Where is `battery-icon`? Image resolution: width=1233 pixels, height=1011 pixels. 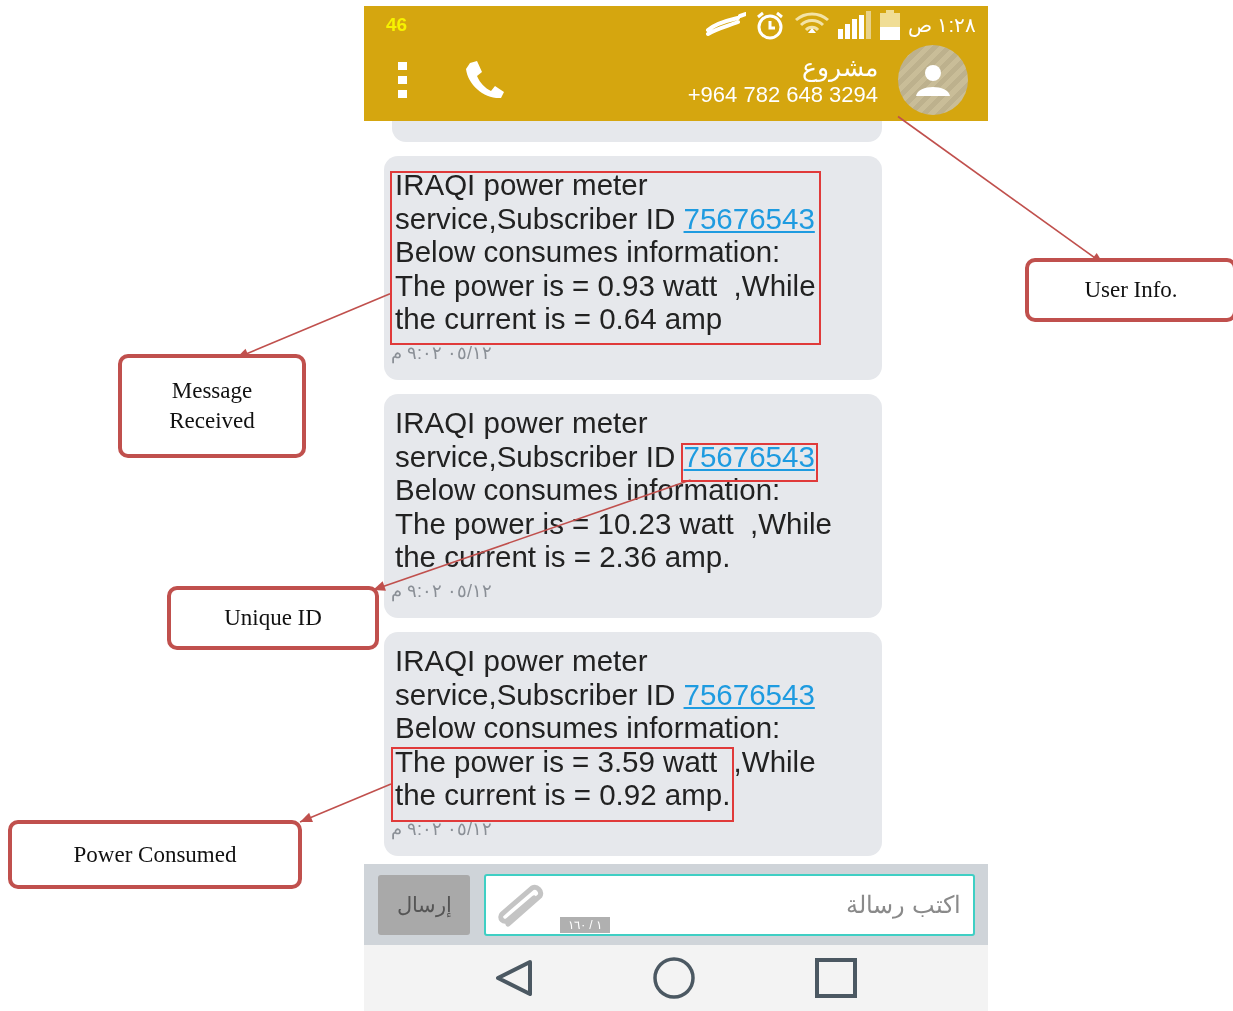
battery-icon is located at coordinates (889, 25).